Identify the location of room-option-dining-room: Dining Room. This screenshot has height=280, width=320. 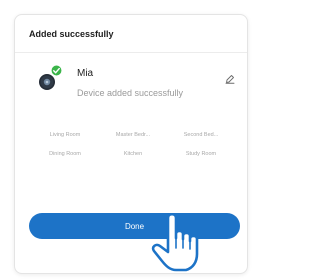
(65, 154).